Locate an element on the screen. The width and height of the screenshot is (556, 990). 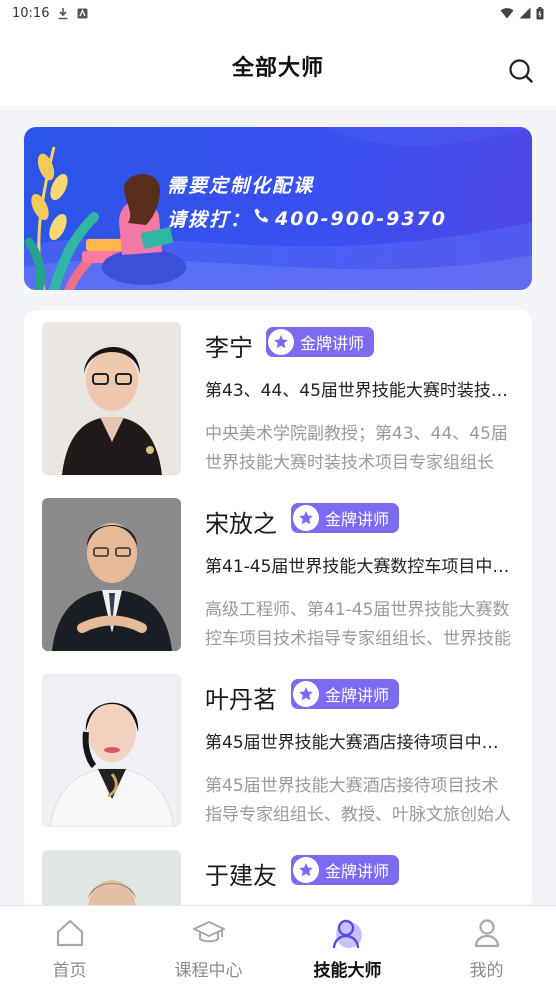
phone-icon is located at coordinates (262, 218).